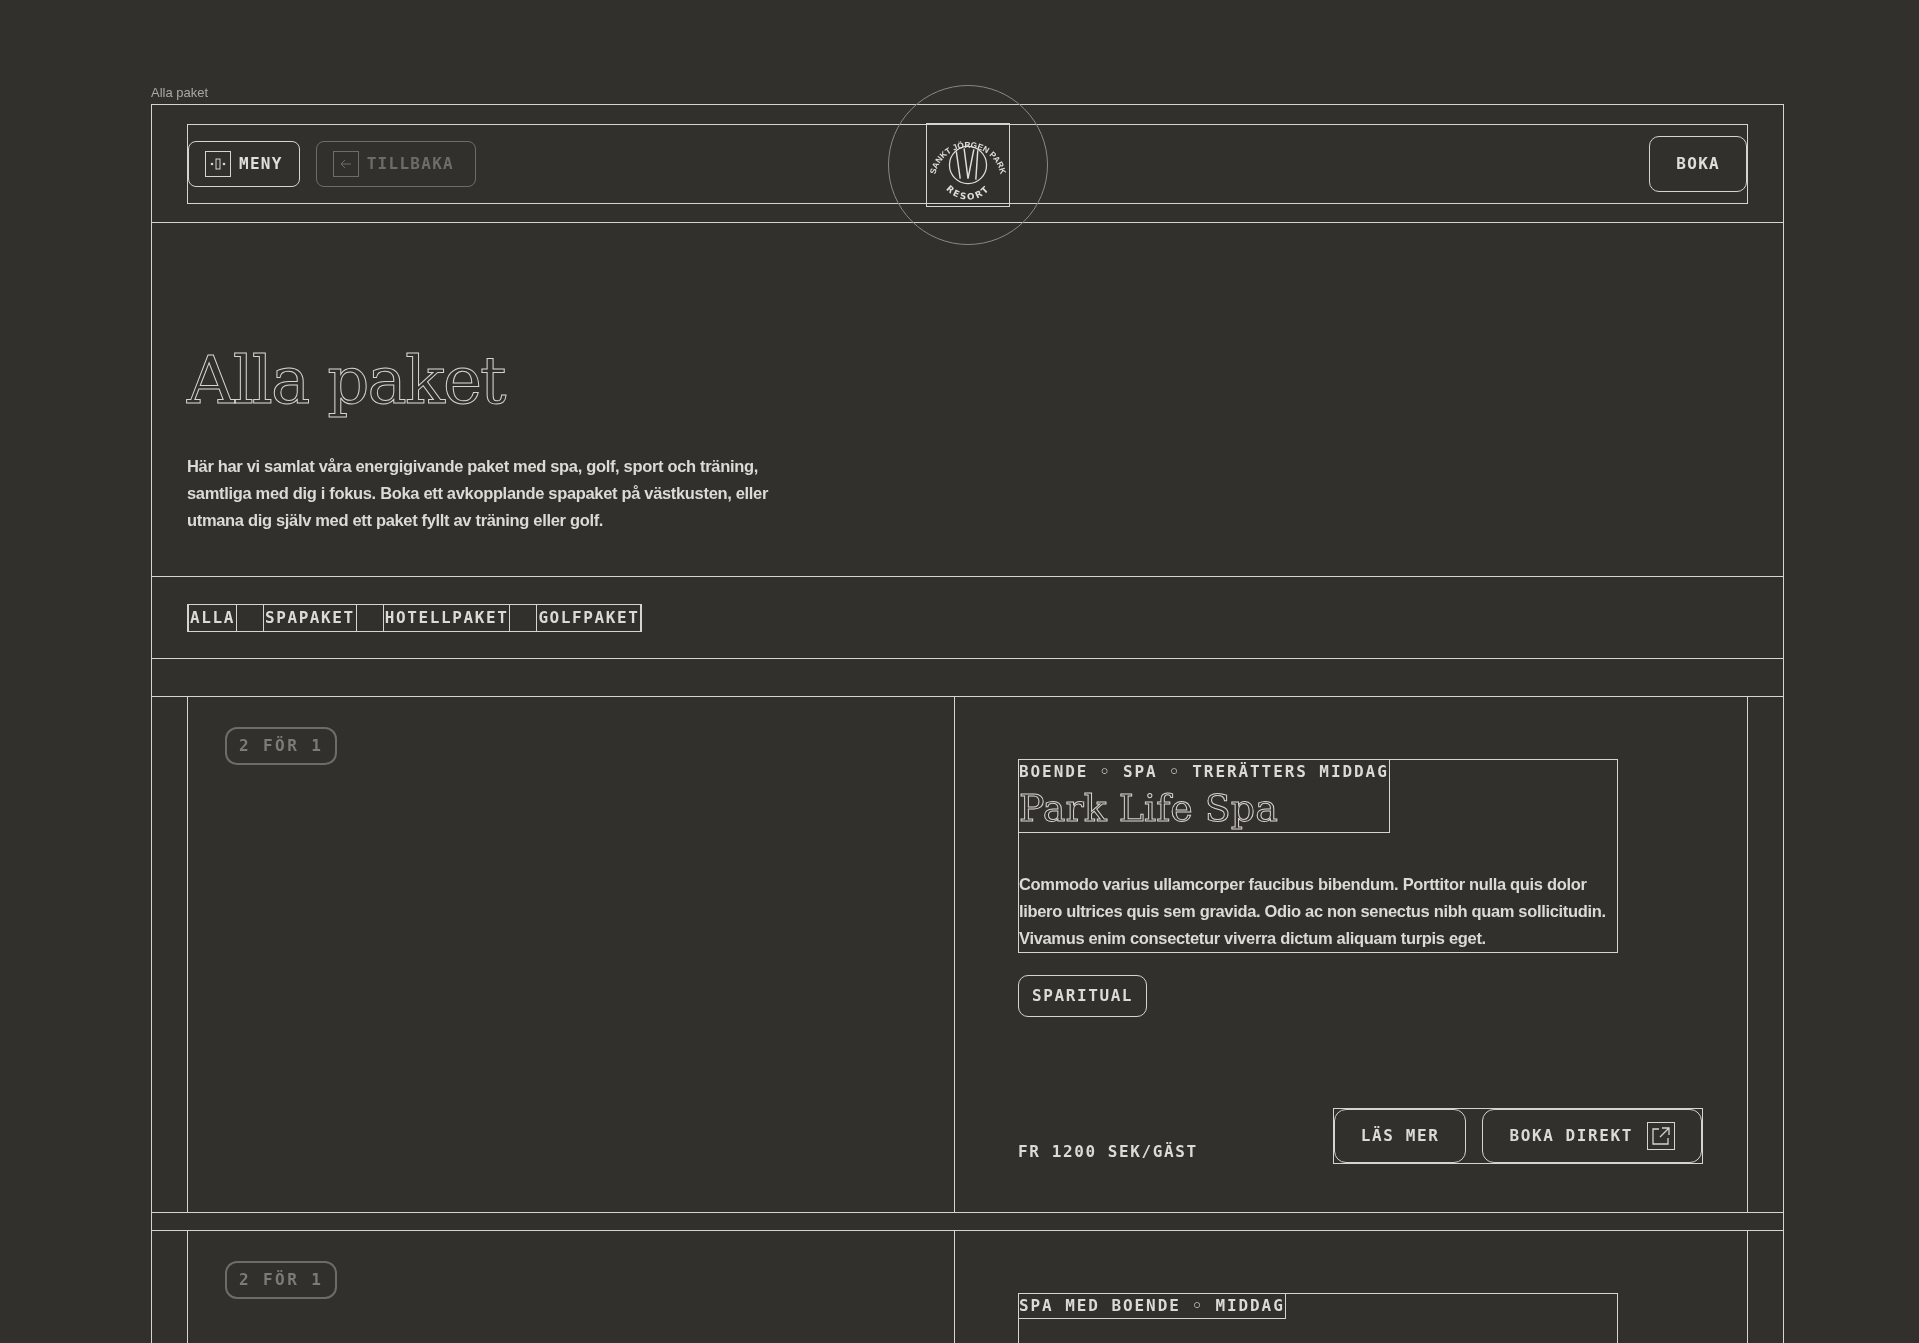  I want to click on external-link-icon, so click(1661, 1136).